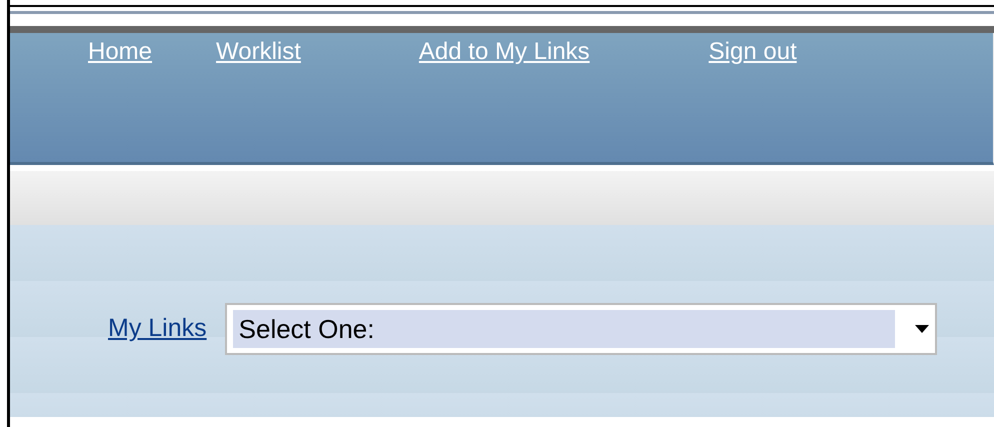  What do you see at coordinates (120, 52) in the screenshot?
I see `nav-link: Home` at bounding box center [120, 52].